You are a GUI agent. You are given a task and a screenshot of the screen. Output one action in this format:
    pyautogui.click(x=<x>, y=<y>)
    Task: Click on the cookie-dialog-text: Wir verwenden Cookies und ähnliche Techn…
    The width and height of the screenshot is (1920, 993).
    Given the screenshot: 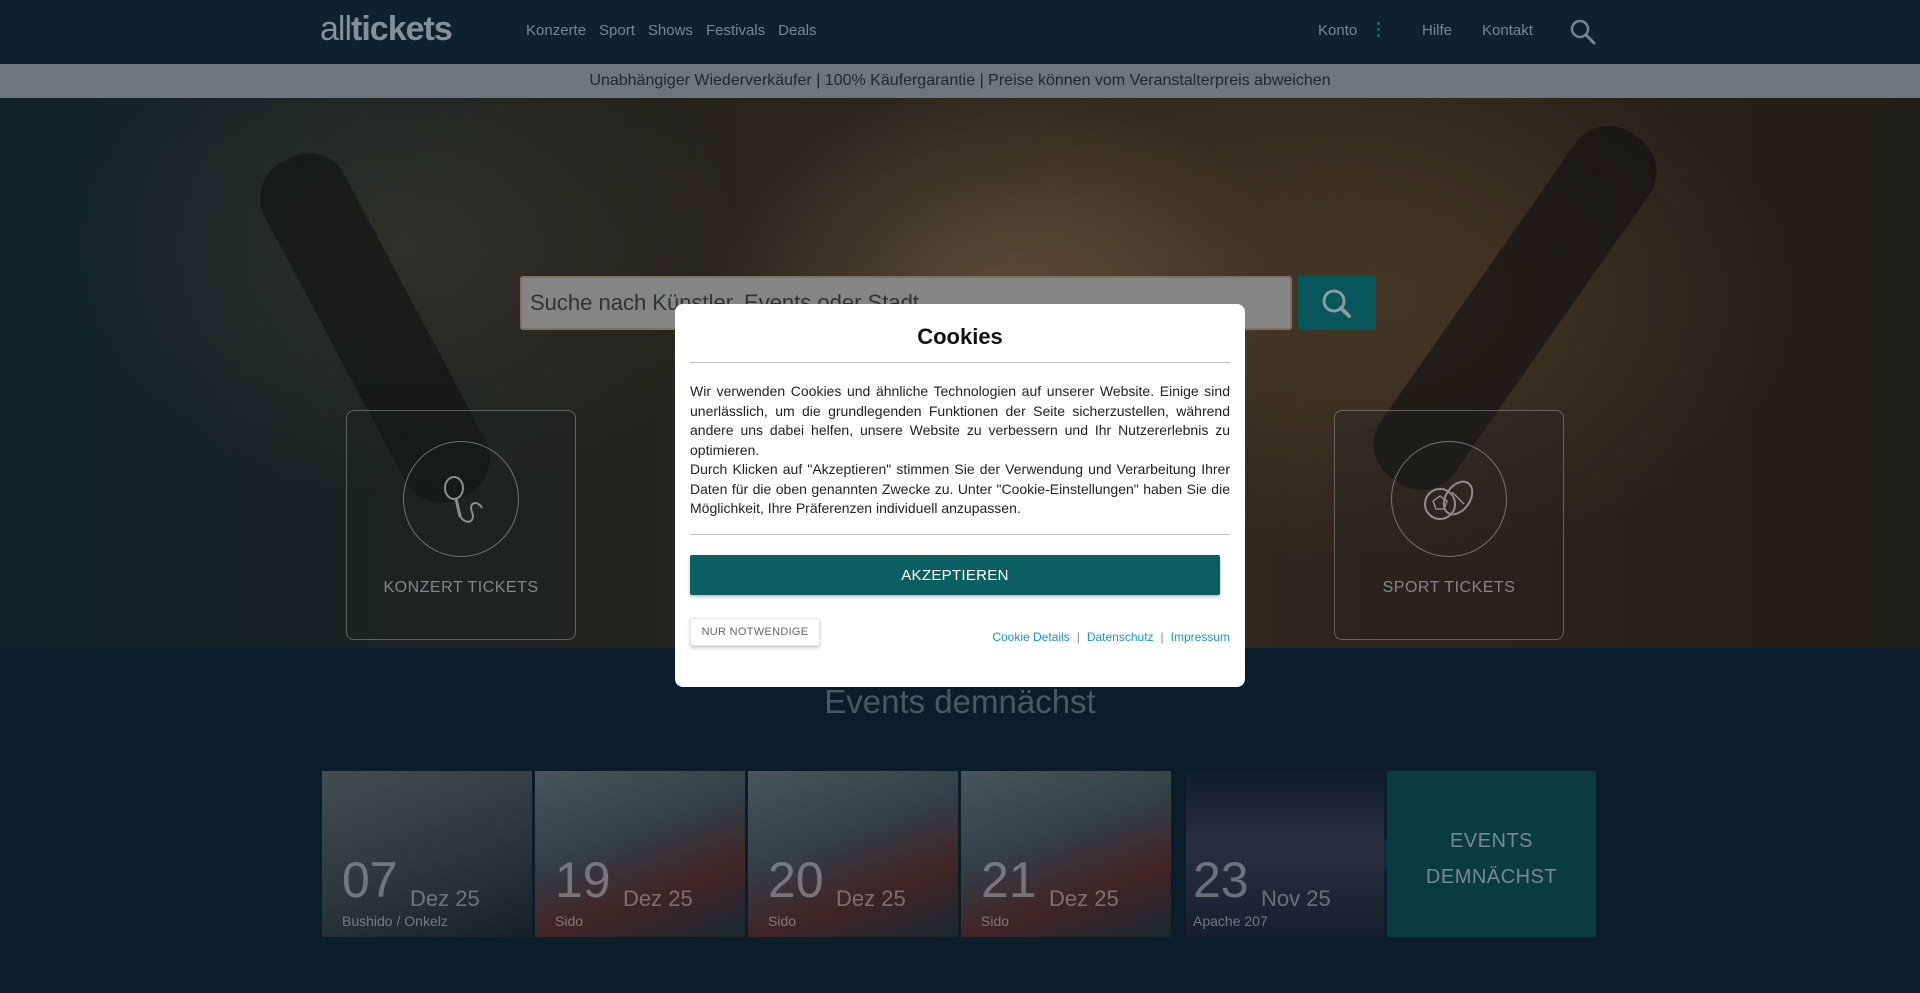 What is the action you would take?
    pyautogui.click(x=960, y=450)
    